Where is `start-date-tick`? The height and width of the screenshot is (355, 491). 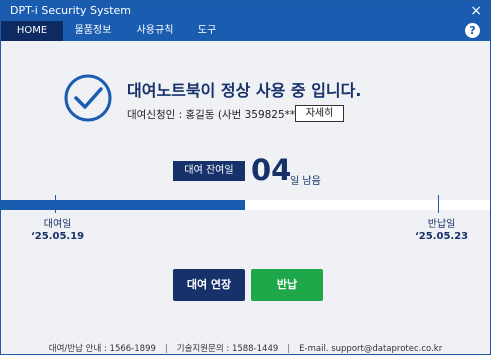 start-date-tick is located at coordinates (55, 204).